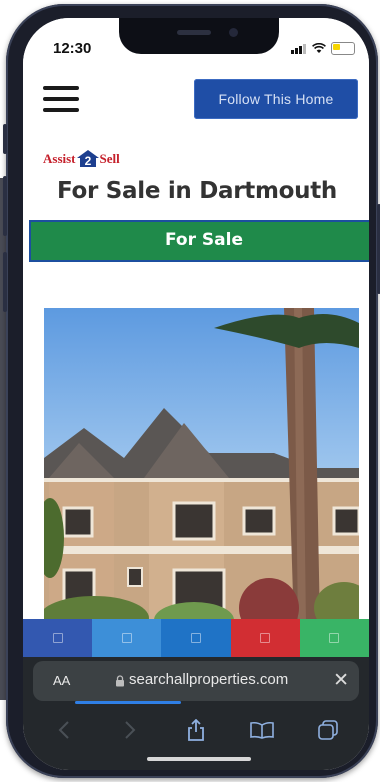 This screenshot has width=380, height=782. What do you see at coordinates (299, 48) in the screenshot?
I see `cellular-signal-icon` at bounding box center [299, 48].